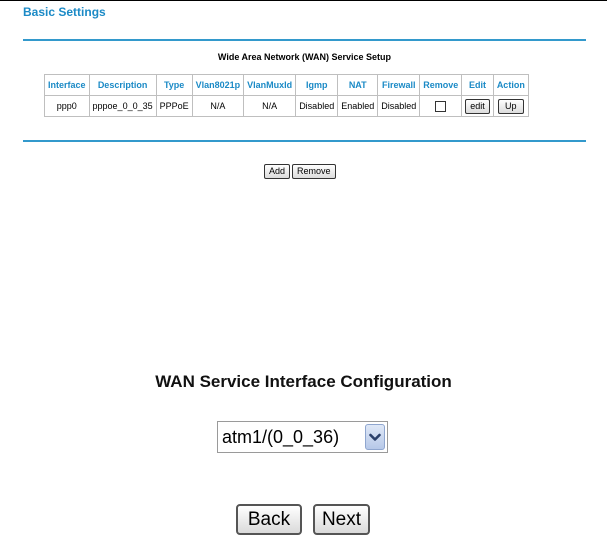  What do you see at coordinates (303, 0) in the screenshot?
I see `top-border` at bounding box center [303, 0].